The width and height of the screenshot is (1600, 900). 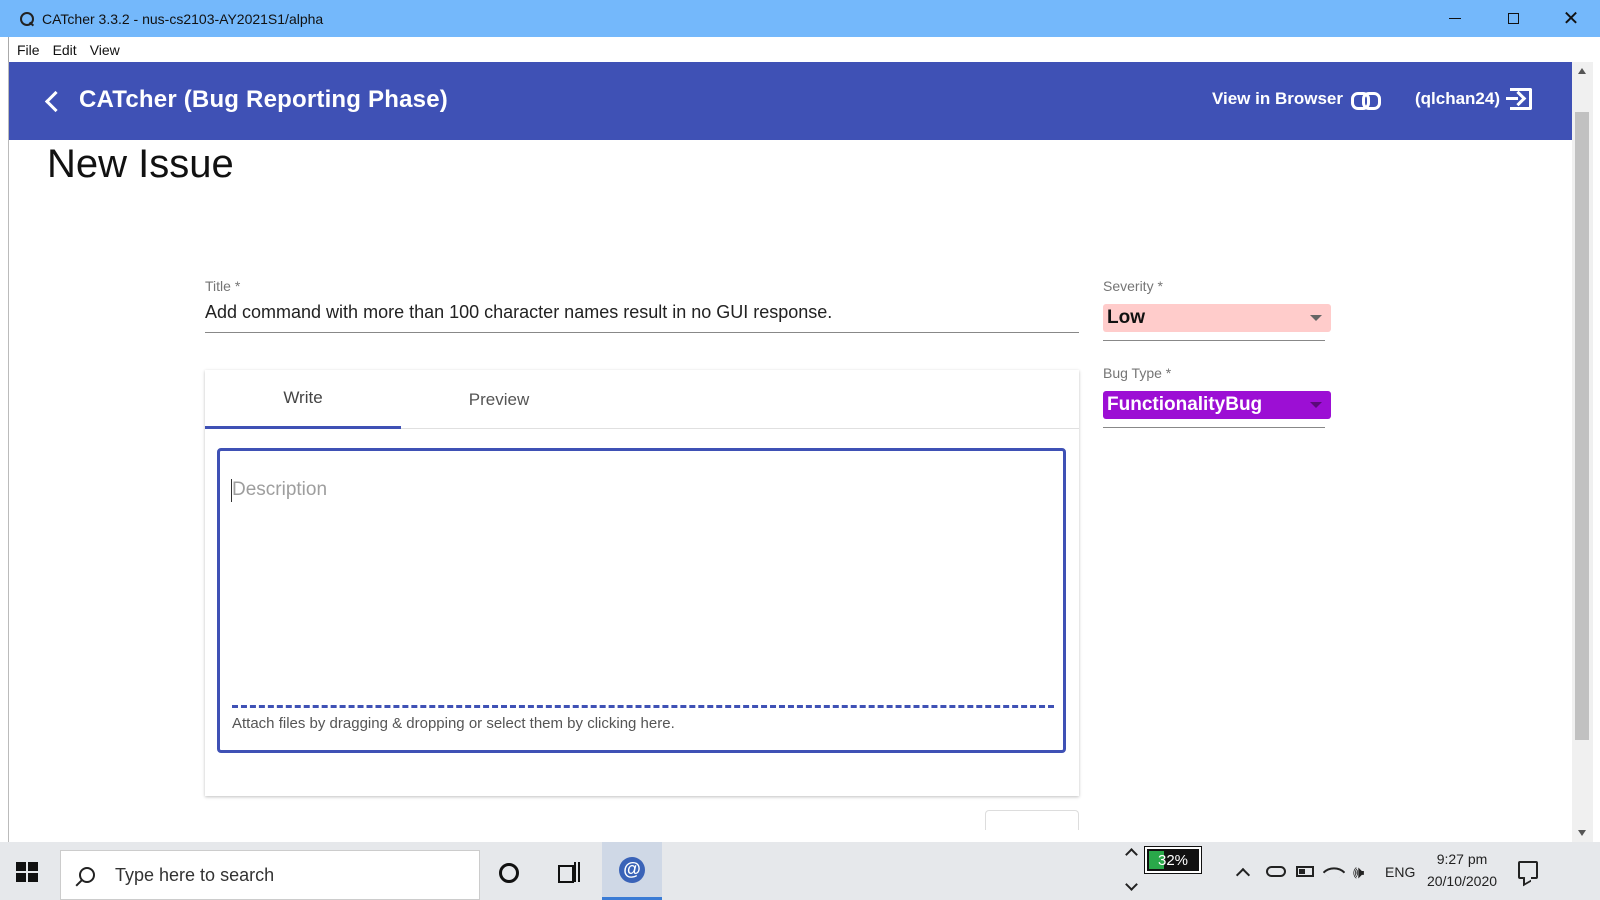 What do you see at coordinates (642, 399) in the screenshot?
I see `editor-tabs: Write Preview` at bounding box center [642, 399].